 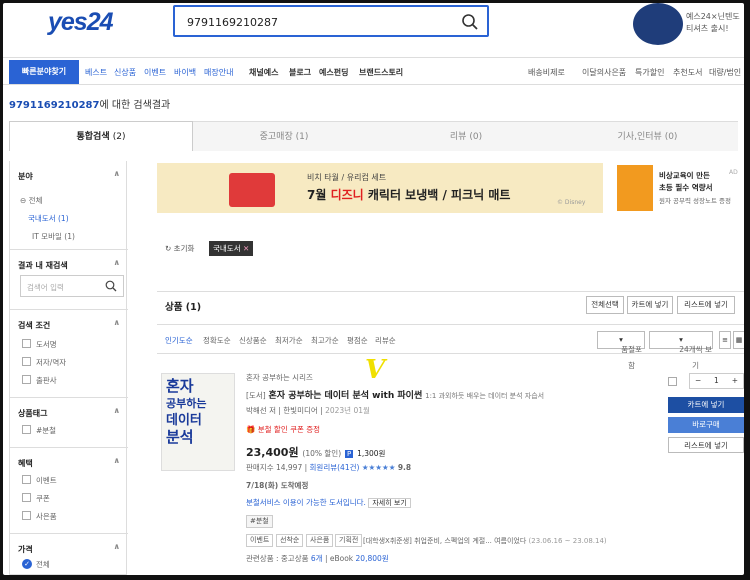 I want to click on book-banner: 비상교육이 만든 초등 필수 역량서 원자 공부력 성장노트 증정 AD, so click(x=678, y=188).